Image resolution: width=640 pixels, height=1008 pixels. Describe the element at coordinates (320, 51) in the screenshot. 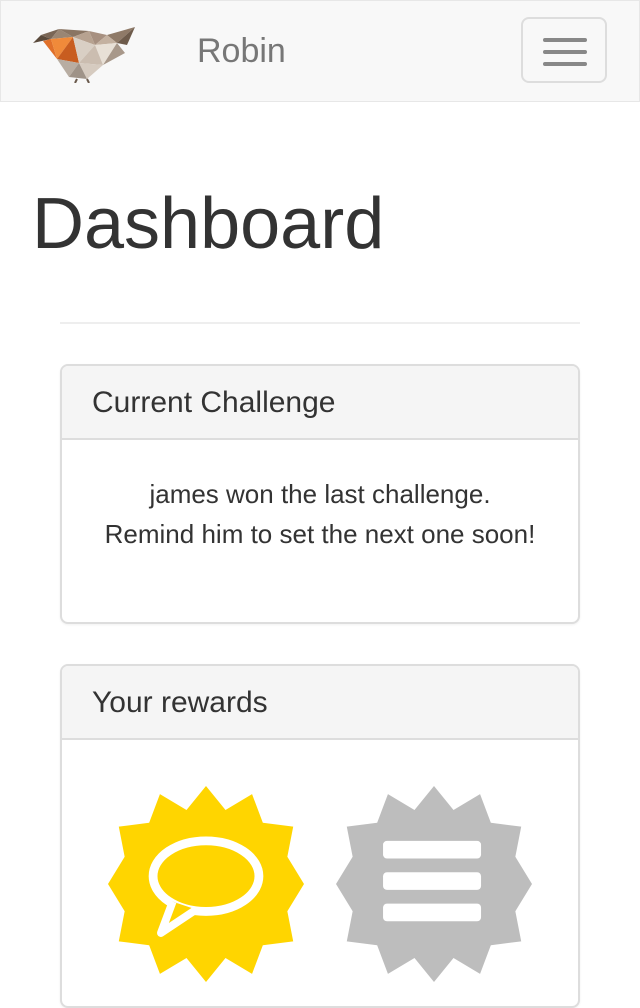

I see `navbar: Robin` at that location.